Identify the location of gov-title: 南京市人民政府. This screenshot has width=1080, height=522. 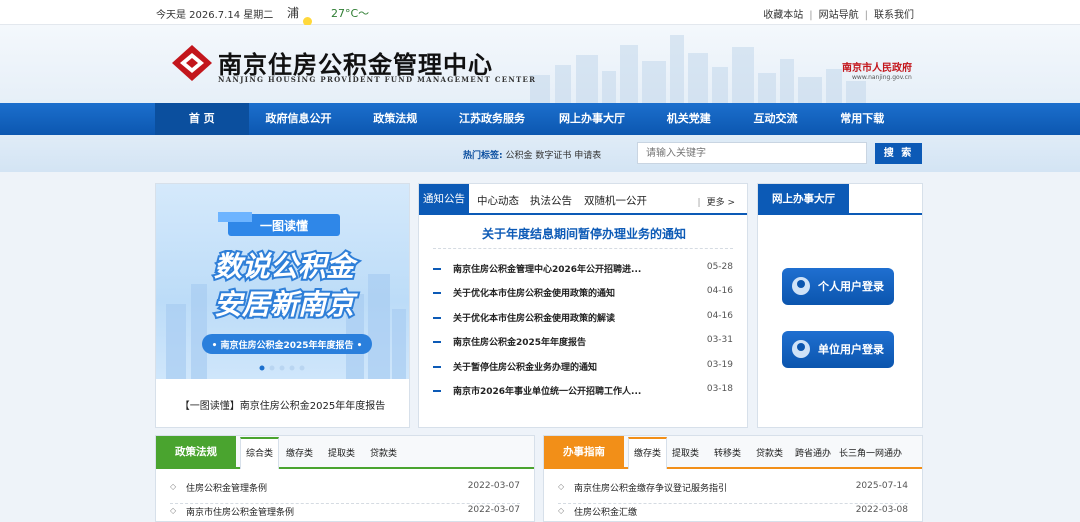
(877, 68).